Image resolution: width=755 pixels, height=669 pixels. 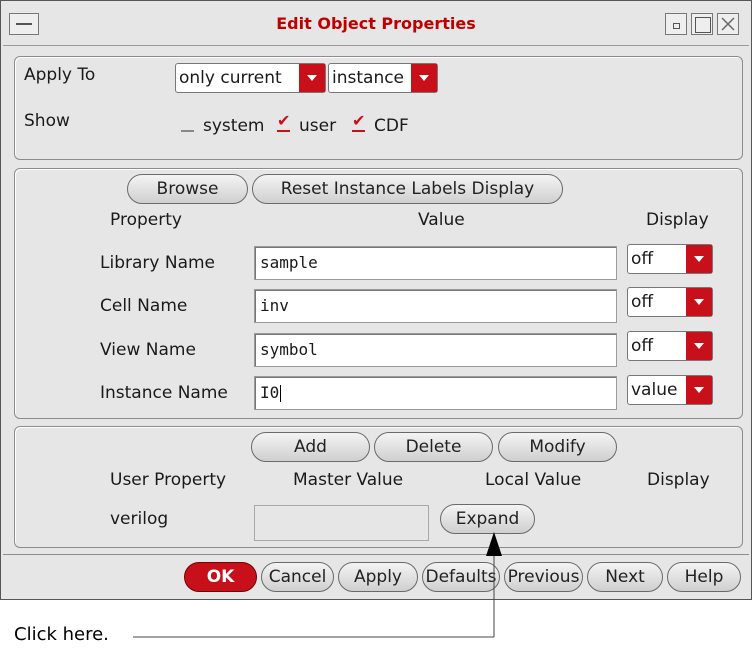 I want to click on callout-text: Click here., so click(x=61, y=634).